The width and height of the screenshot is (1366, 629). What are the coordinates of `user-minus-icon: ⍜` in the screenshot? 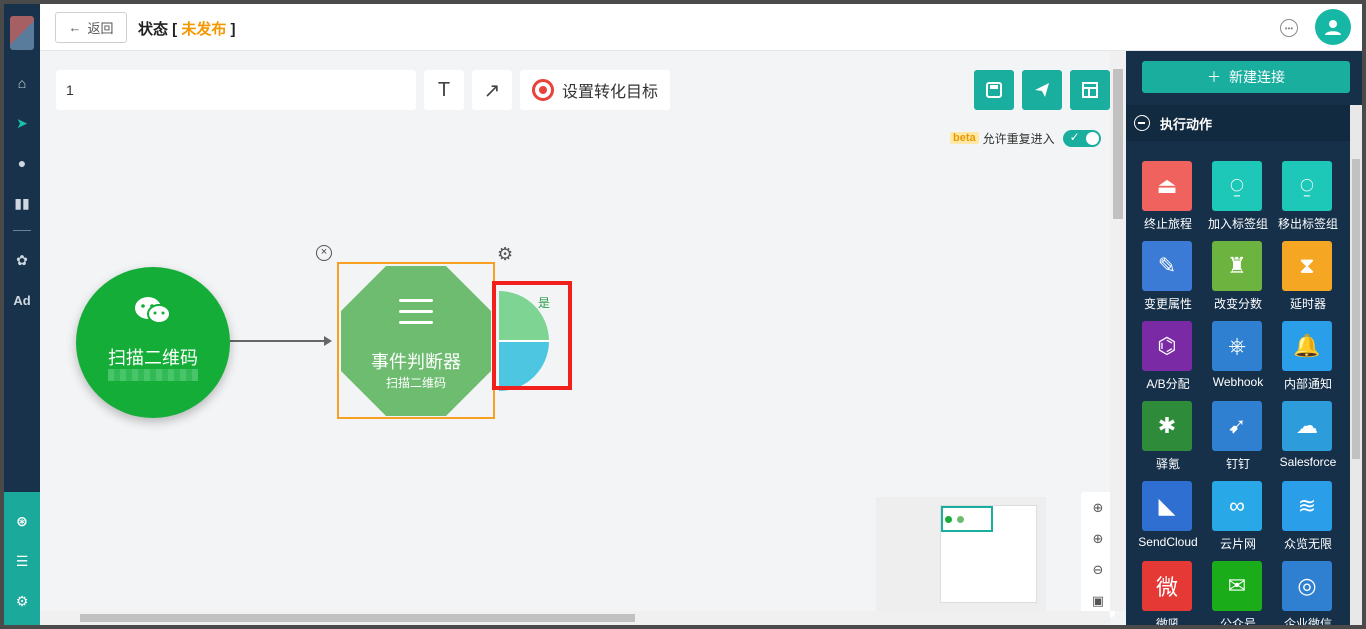 It's located at (1307, 186).